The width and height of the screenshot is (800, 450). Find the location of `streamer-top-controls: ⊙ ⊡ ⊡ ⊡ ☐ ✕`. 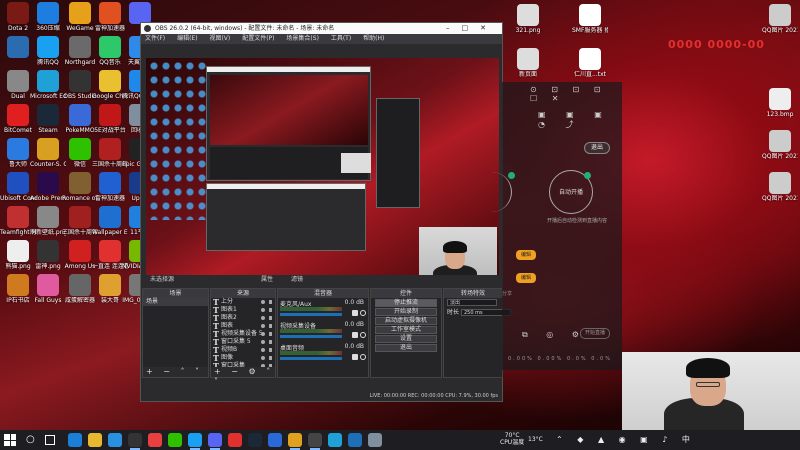

streamer-top-controls: ⊙ ⊡ ⊡ ⊡ ☐ ✕ is located at coordinates (576, 94).